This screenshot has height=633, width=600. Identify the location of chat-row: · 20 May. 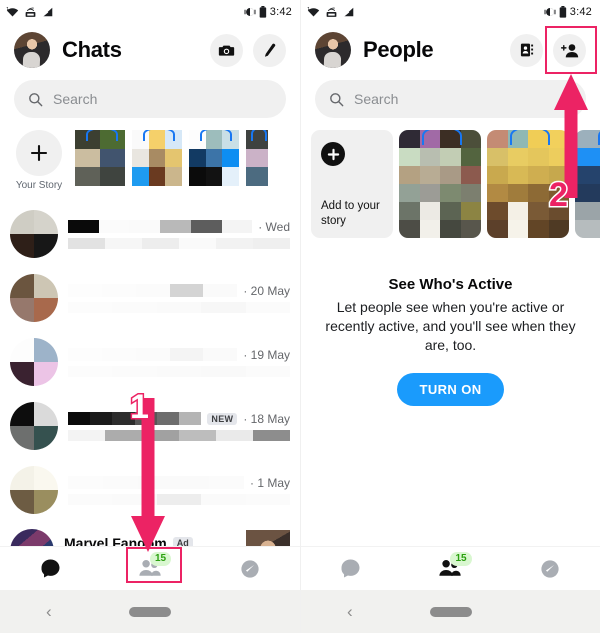
(150, 298).